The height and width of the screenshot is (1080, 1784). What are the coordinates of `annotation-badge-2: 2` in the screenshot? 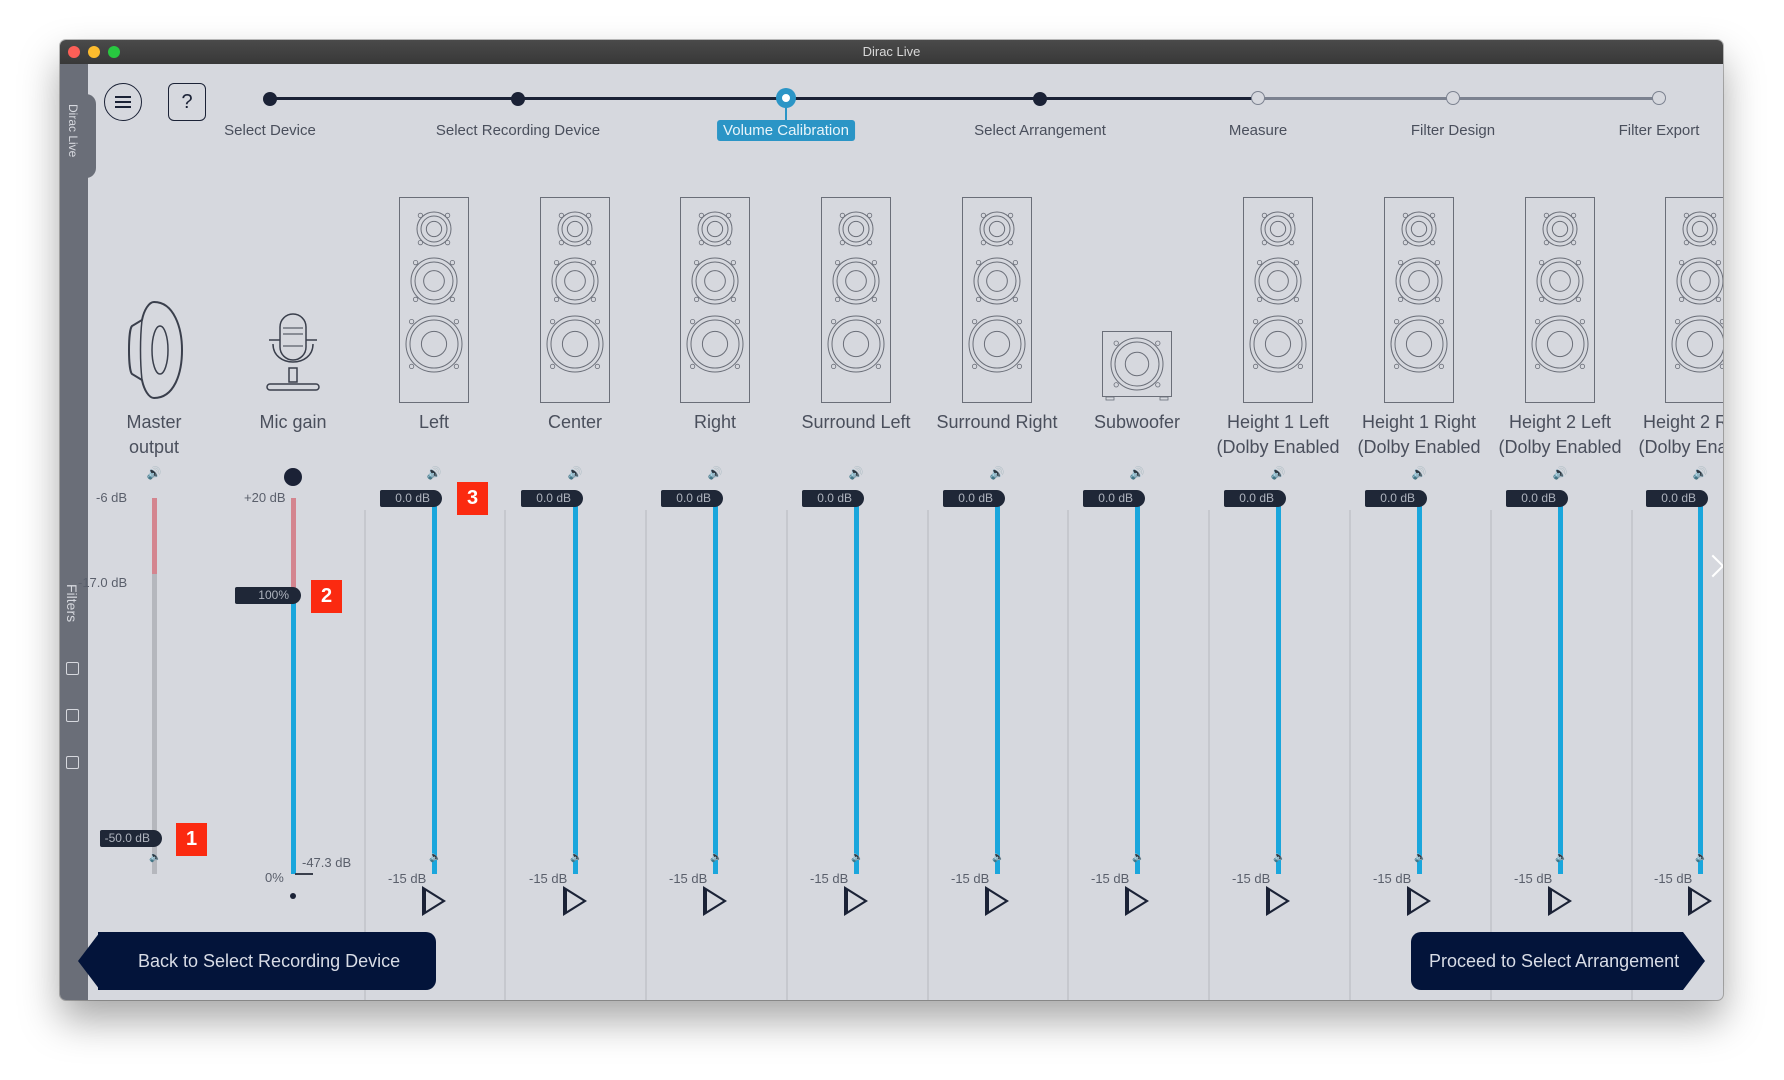 It's located at (326, 596).